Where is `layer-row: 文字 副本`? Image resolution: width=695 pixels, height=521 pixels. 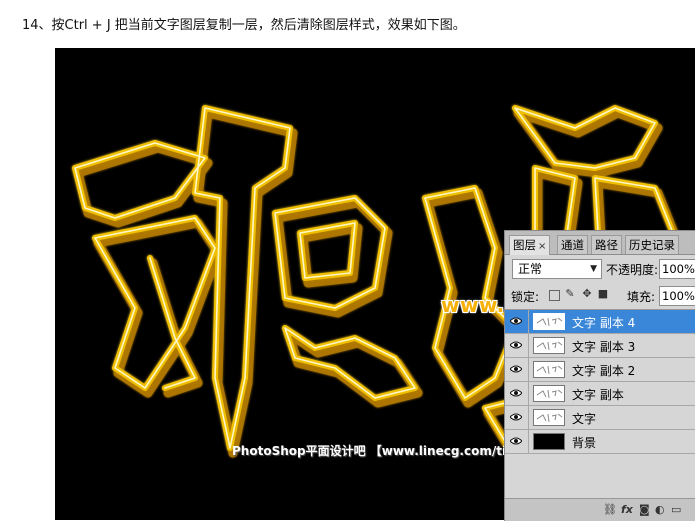 layer-row: 文字 副本 is located at coordinates (600, 394).